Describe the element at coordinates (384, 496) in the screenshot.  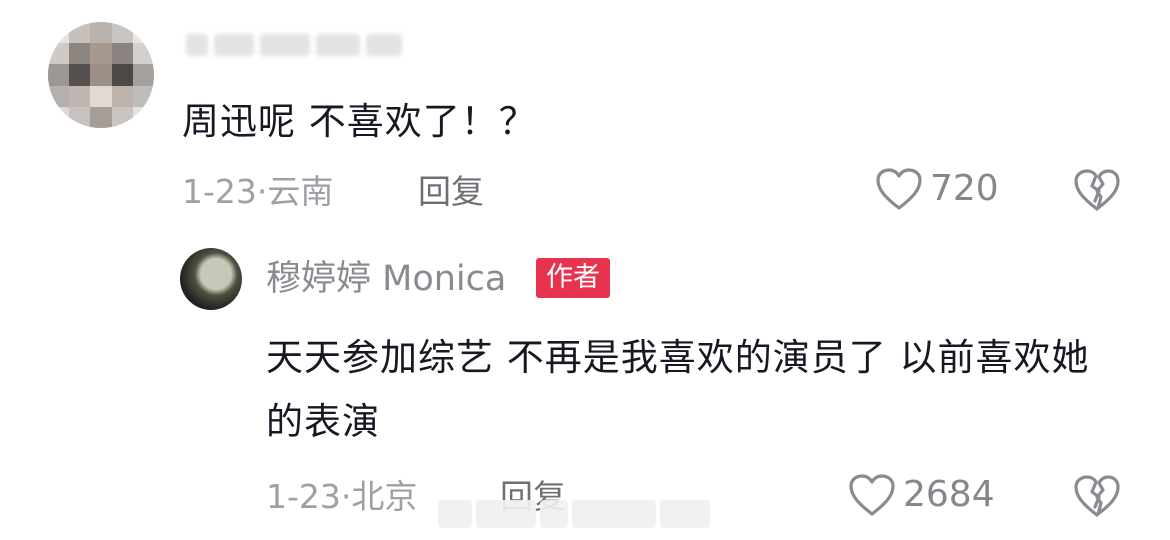
I see `reply-location: 北京` at that location.